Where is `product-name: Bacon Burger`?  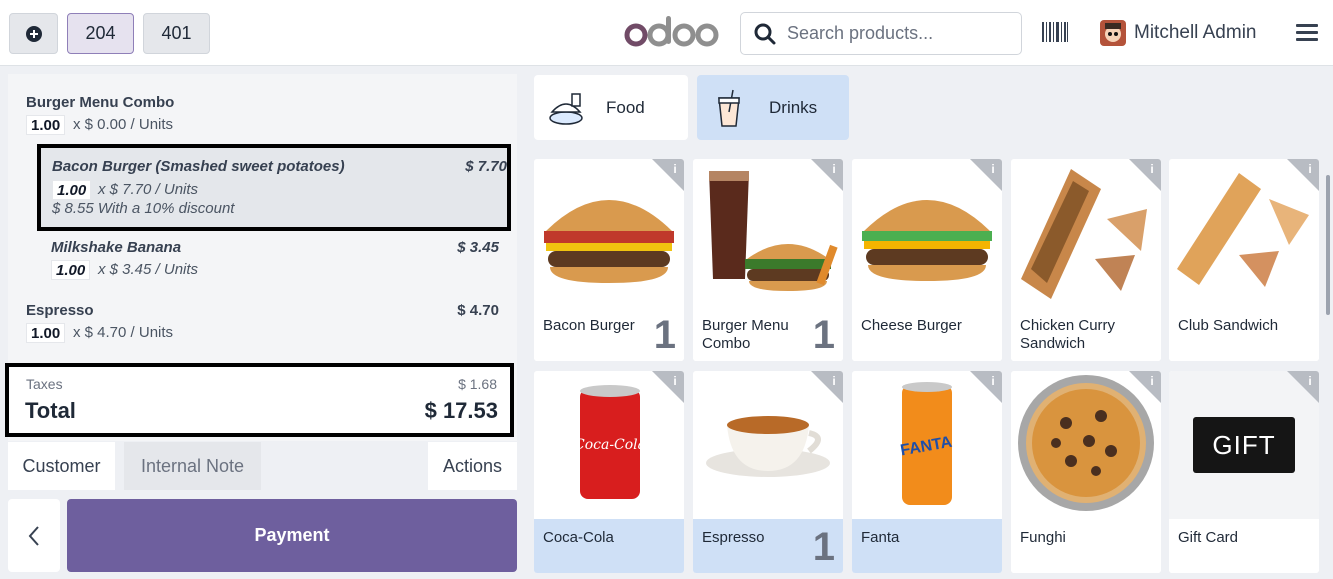 product-name: Bacon Burger is located at coordinates (589, 325).